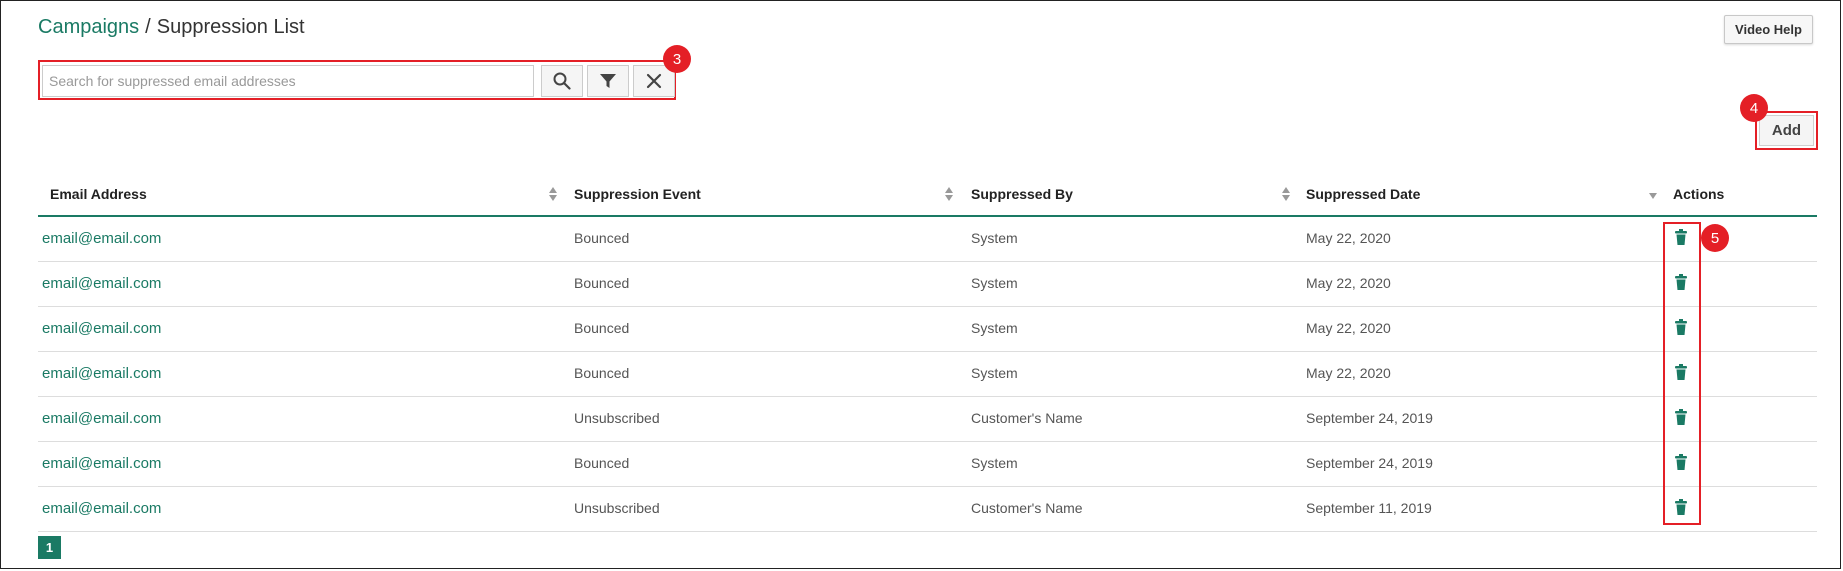  I want to click on actions-column-highlight, so click(1682, 373).